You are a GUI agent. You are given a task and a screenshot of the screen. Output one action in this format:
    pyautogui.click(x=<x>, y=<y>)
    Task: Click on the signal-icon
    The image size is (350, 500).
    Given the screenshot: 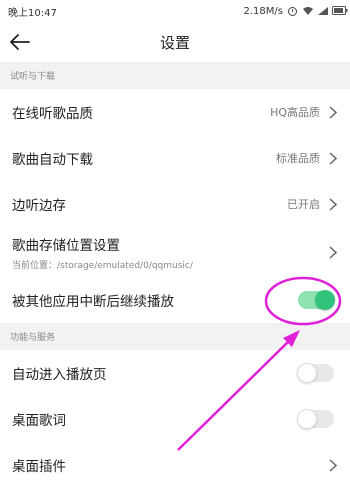 What is the action you would take?
    pyautogui.click(x=322, y=11)
    